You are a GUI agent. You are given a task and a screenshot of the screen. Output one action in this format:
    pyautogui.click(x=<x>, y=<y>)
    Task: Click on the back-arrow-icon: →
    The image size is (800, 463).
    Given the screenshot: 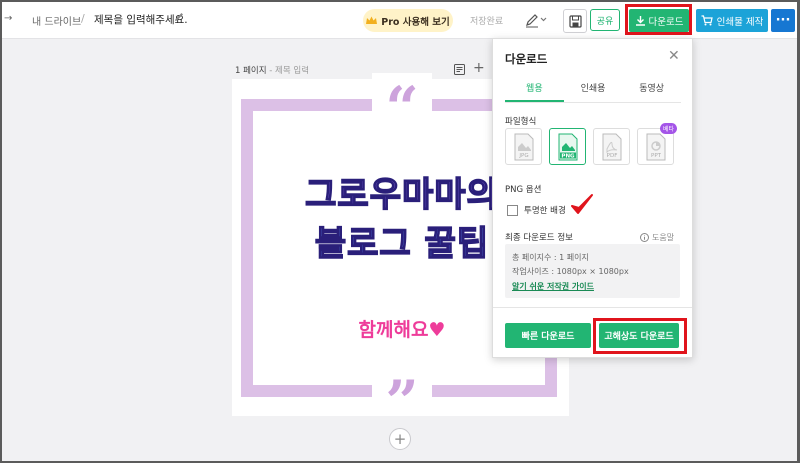 What is the action you would take?
    pyautogui.click(x=8, y=18)
    